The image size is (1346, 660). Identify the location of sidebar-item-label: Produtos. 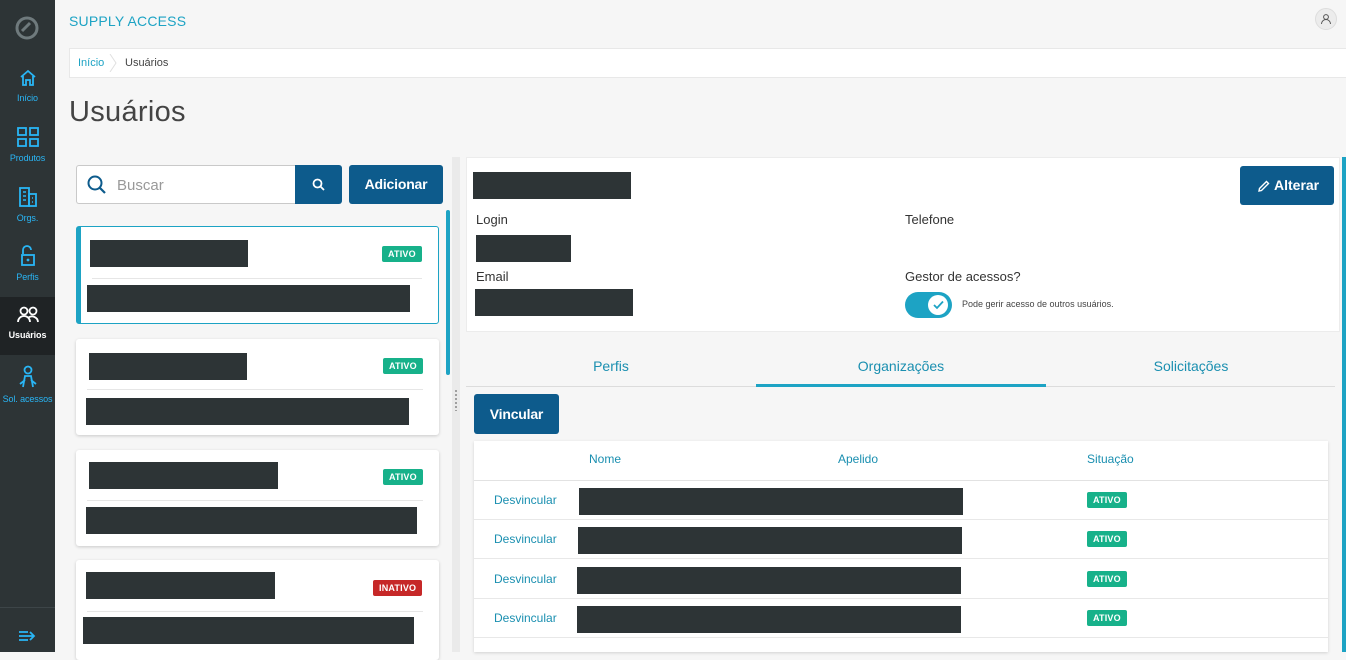
(27, 158).